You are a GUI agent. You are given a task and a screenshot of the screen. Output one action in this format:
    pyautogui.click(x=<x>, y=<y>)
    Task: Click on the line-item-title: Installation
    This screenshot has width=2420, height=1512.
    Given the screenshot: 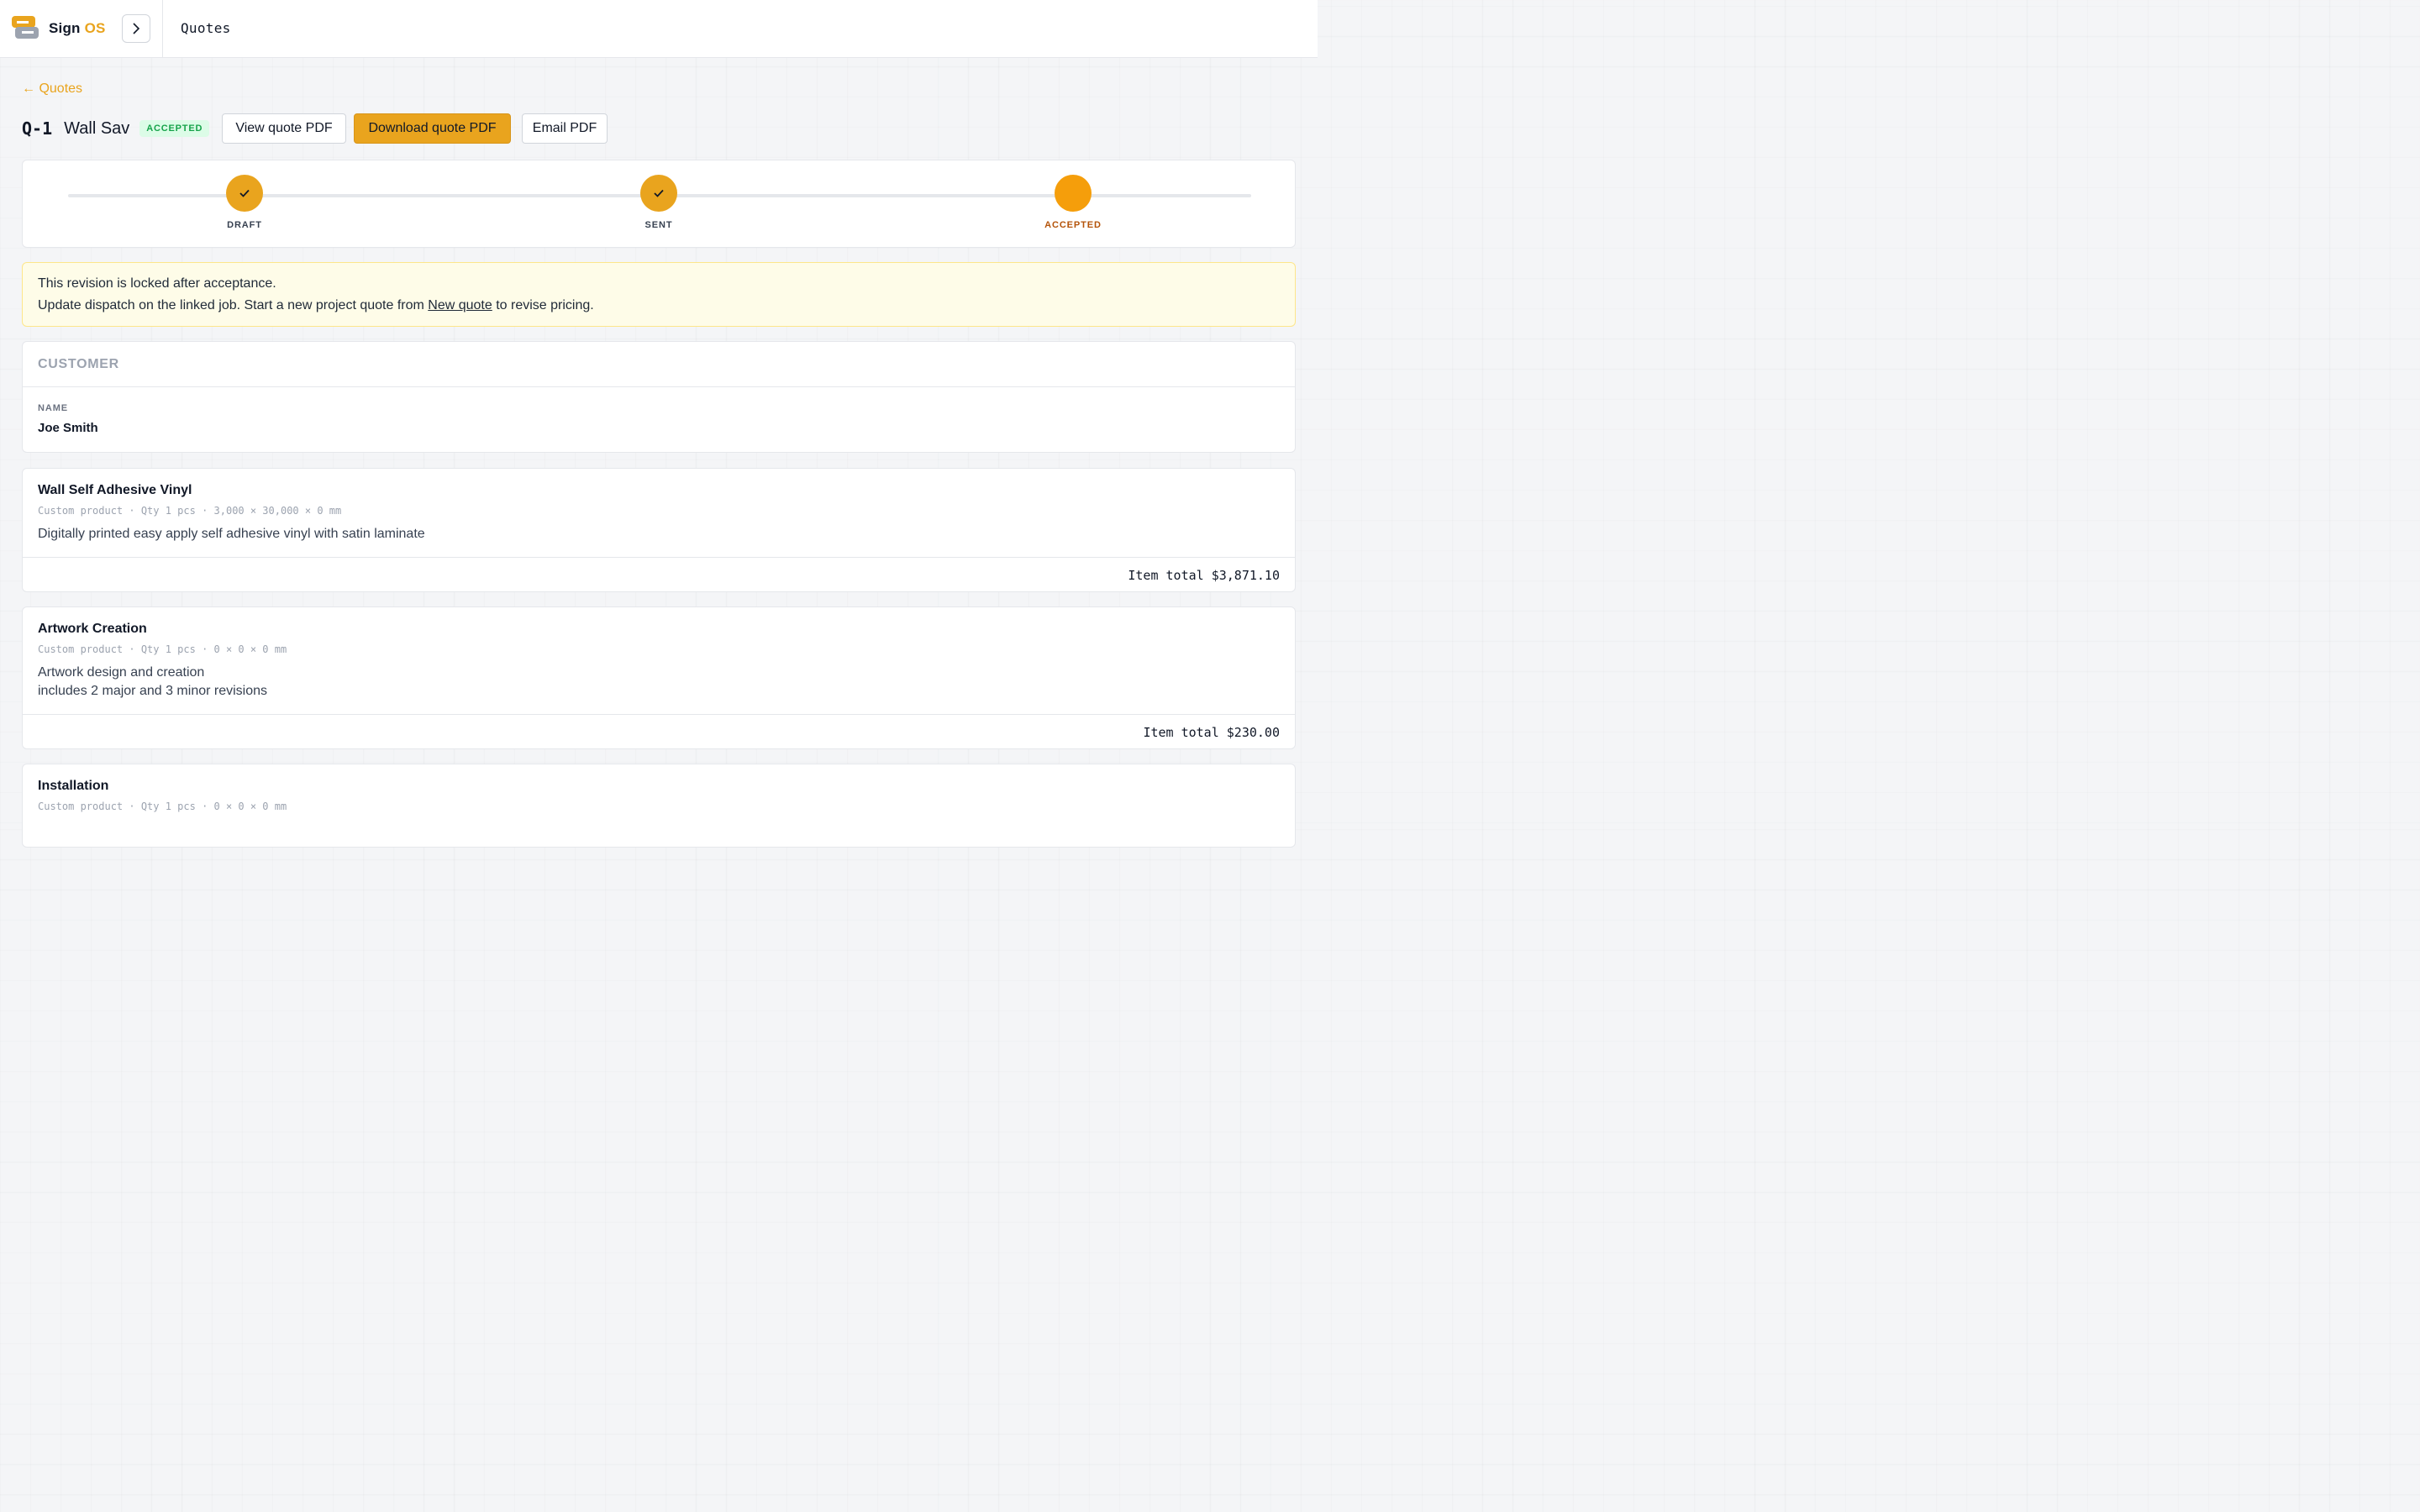 What is the action you would take?
    pyautogui.click(x=73, y=786)
    